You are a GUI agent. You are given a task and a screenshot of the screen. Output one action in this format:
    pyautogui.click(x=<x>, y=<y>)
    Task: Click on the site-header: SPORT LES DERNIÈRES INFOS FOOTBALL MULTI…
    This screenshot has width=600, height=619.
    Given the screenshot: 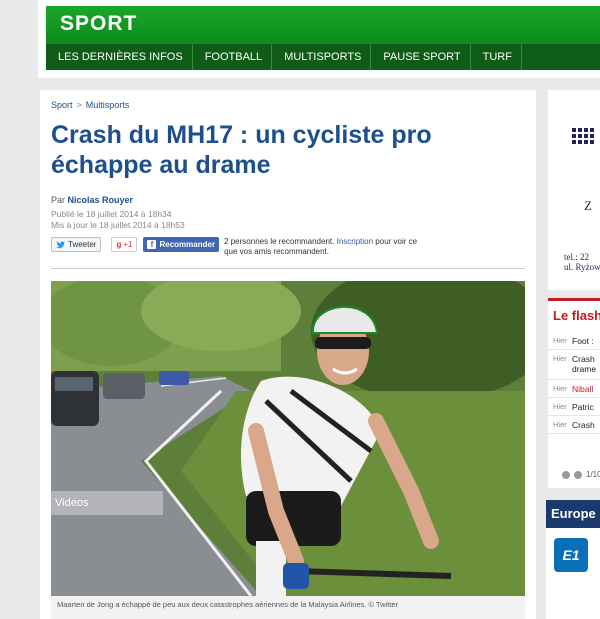 What is the action you would take?
    pyautogui.click(x=319, y=39)
    